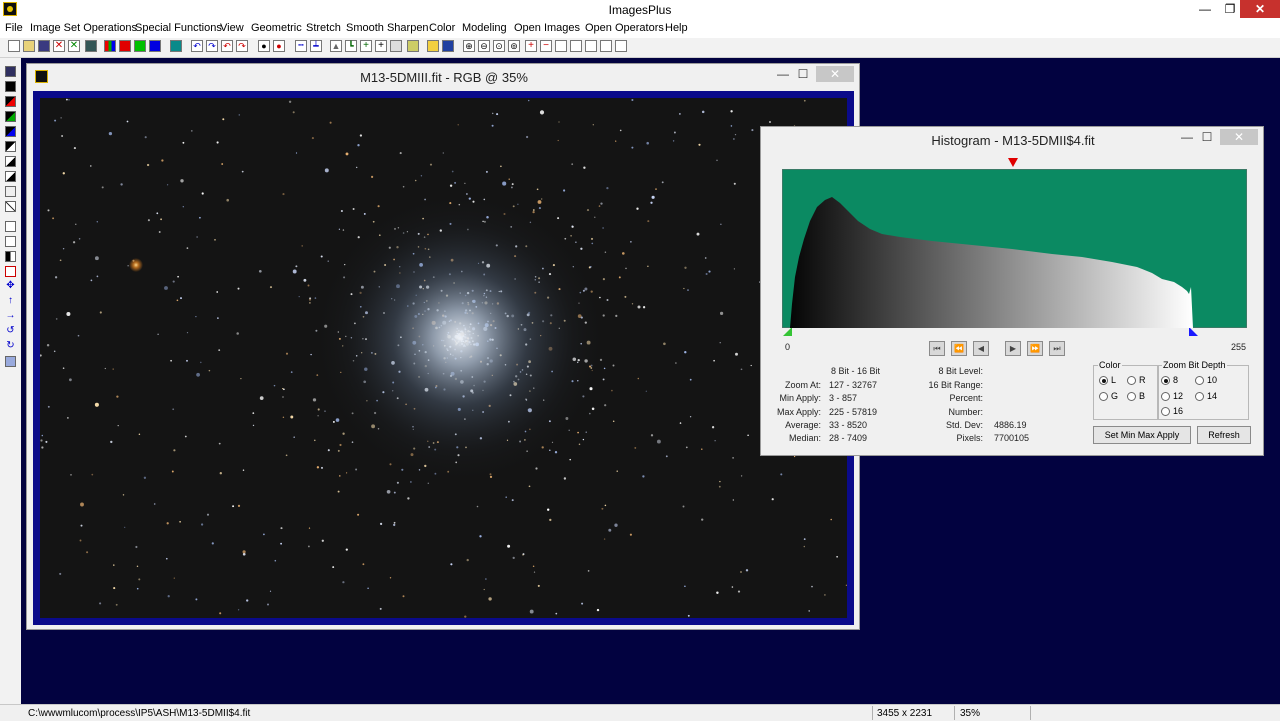 The width and height of the screenshot is (1280, 721). What do you see at coordinates (227, 46) in the screenshot?
I see `undo-icon: ↶` at bounding box center [227, 46].